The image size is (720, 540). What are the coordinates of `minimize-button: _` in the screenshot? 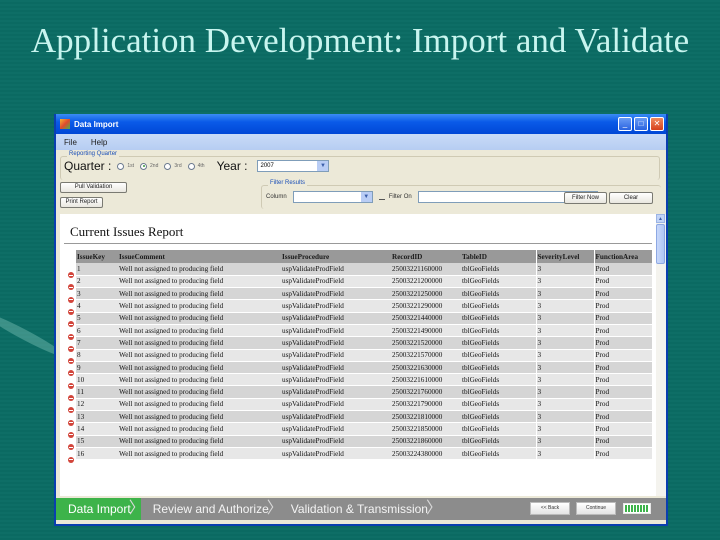 It's located at (625, 124).